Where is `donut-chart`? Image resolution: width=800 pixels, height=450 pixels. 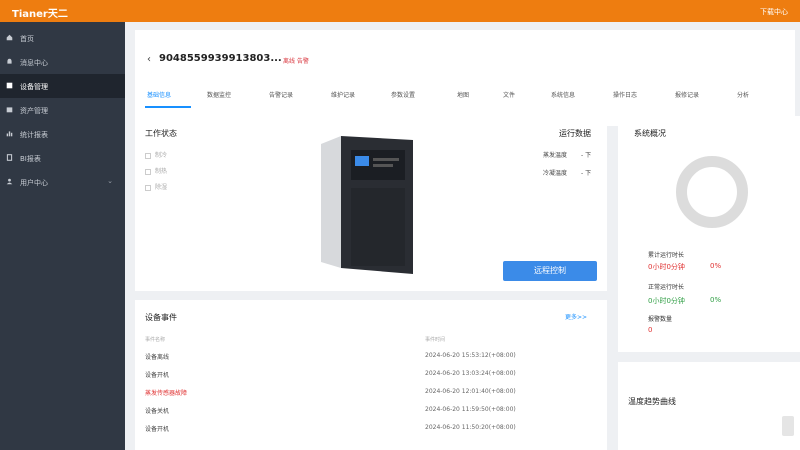
donut-chart is located at coordinates (712, 192).